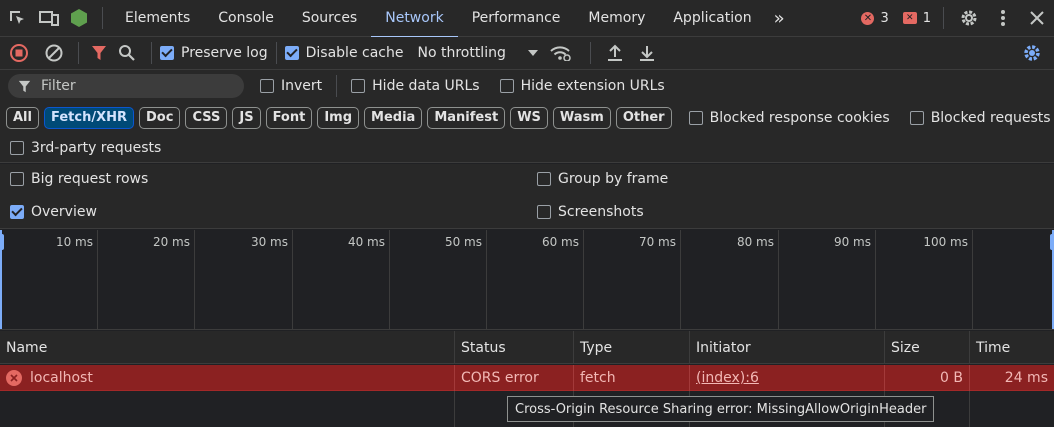 The height and width of the screenshot is (427, 1054). Describe the element at coordinates (601, 212) in the screenshot. I see `screenshots-label: Screenshots` at that location.